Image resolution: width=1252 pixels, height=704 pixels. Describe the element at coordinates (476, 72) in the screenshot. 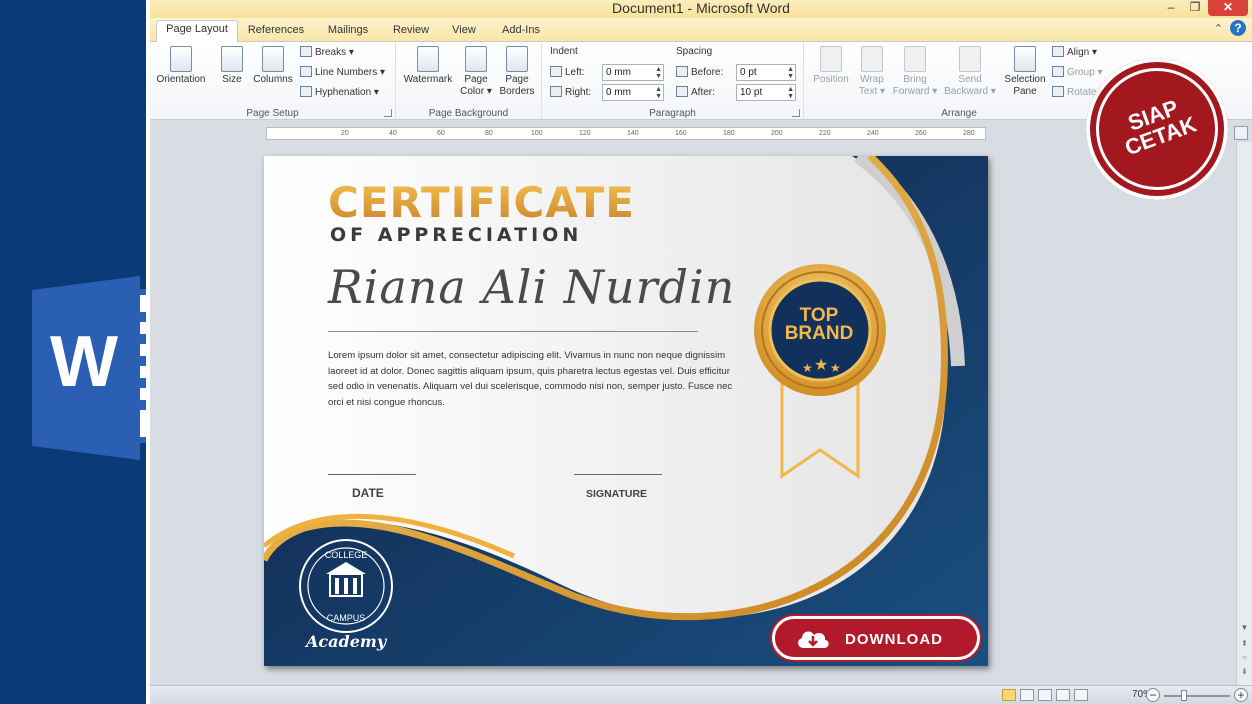

I see `page-color-button: Page Color ▾` at that location.